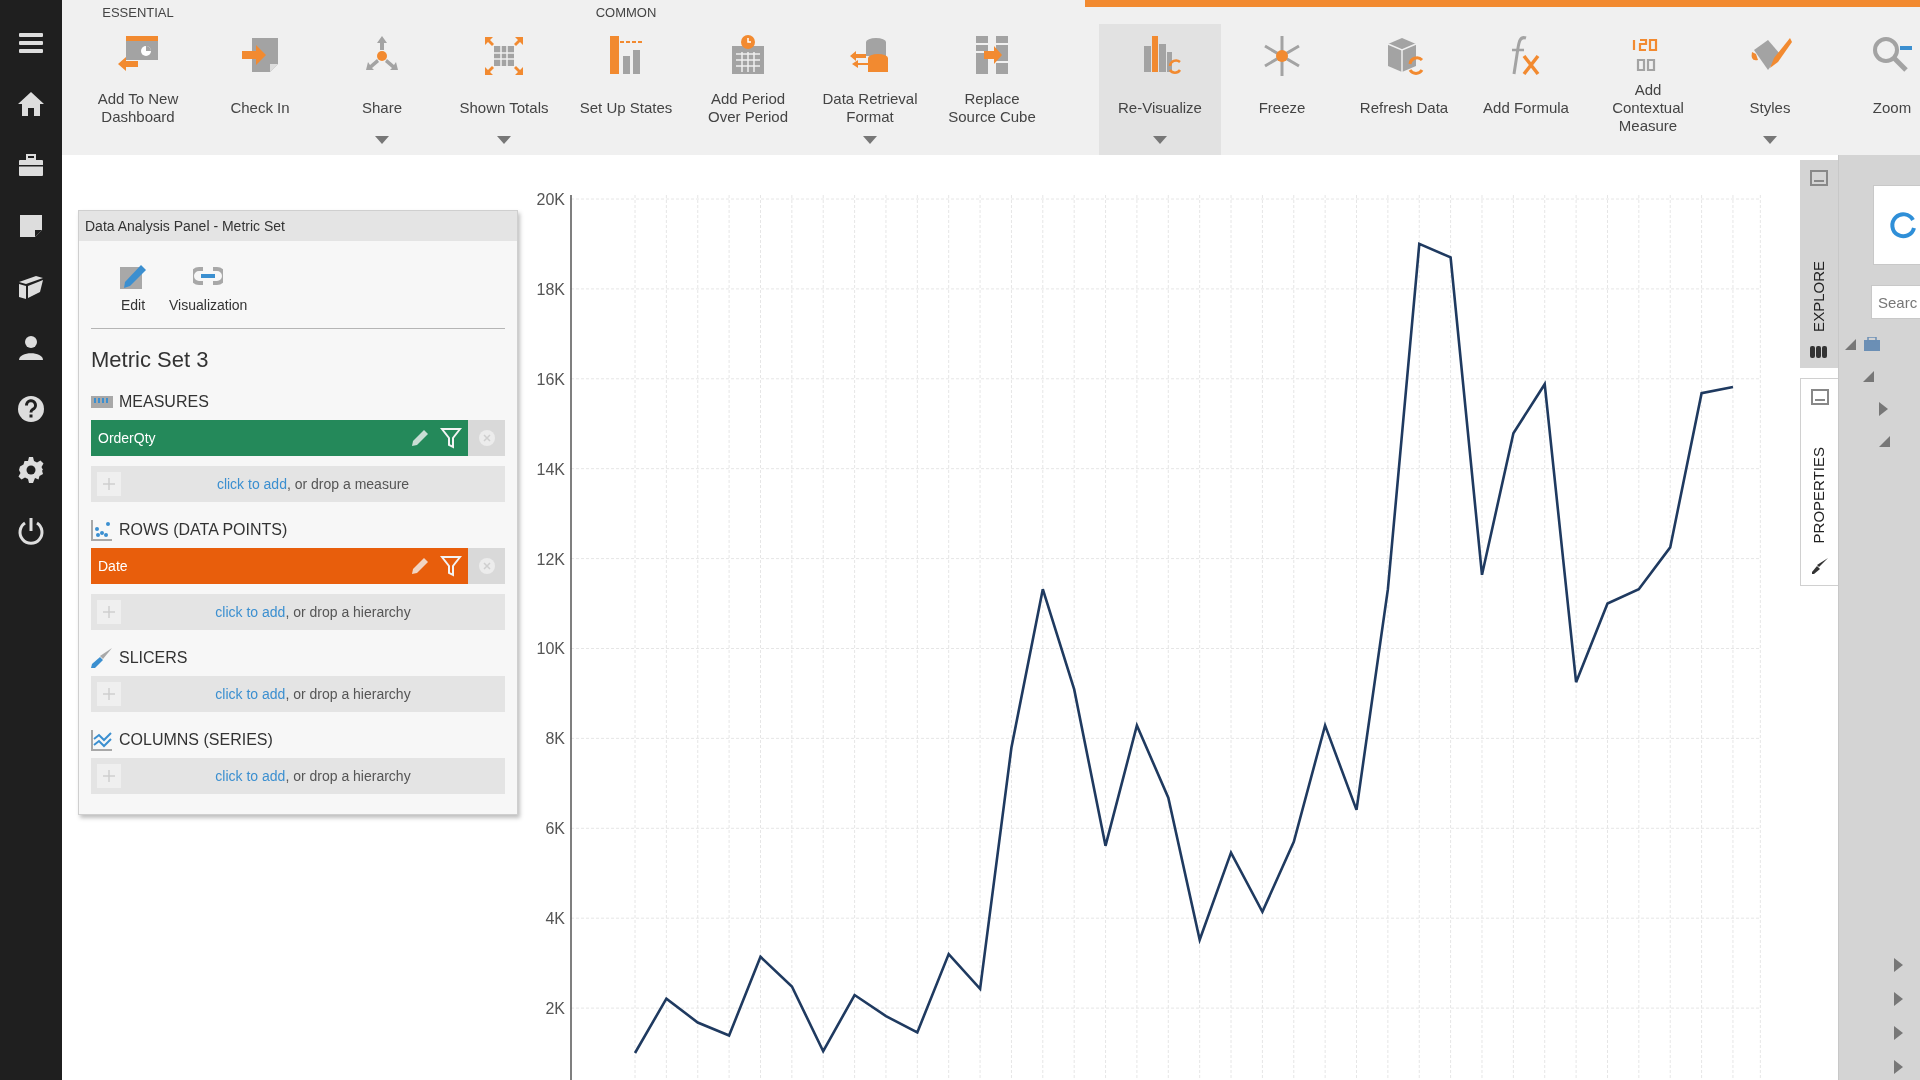 The image size is (1920, 1080). What do you see at coordinates (555, 829) in the screenshot?
I see `y-axis-label: 6K` at bounding box center [555, 829].